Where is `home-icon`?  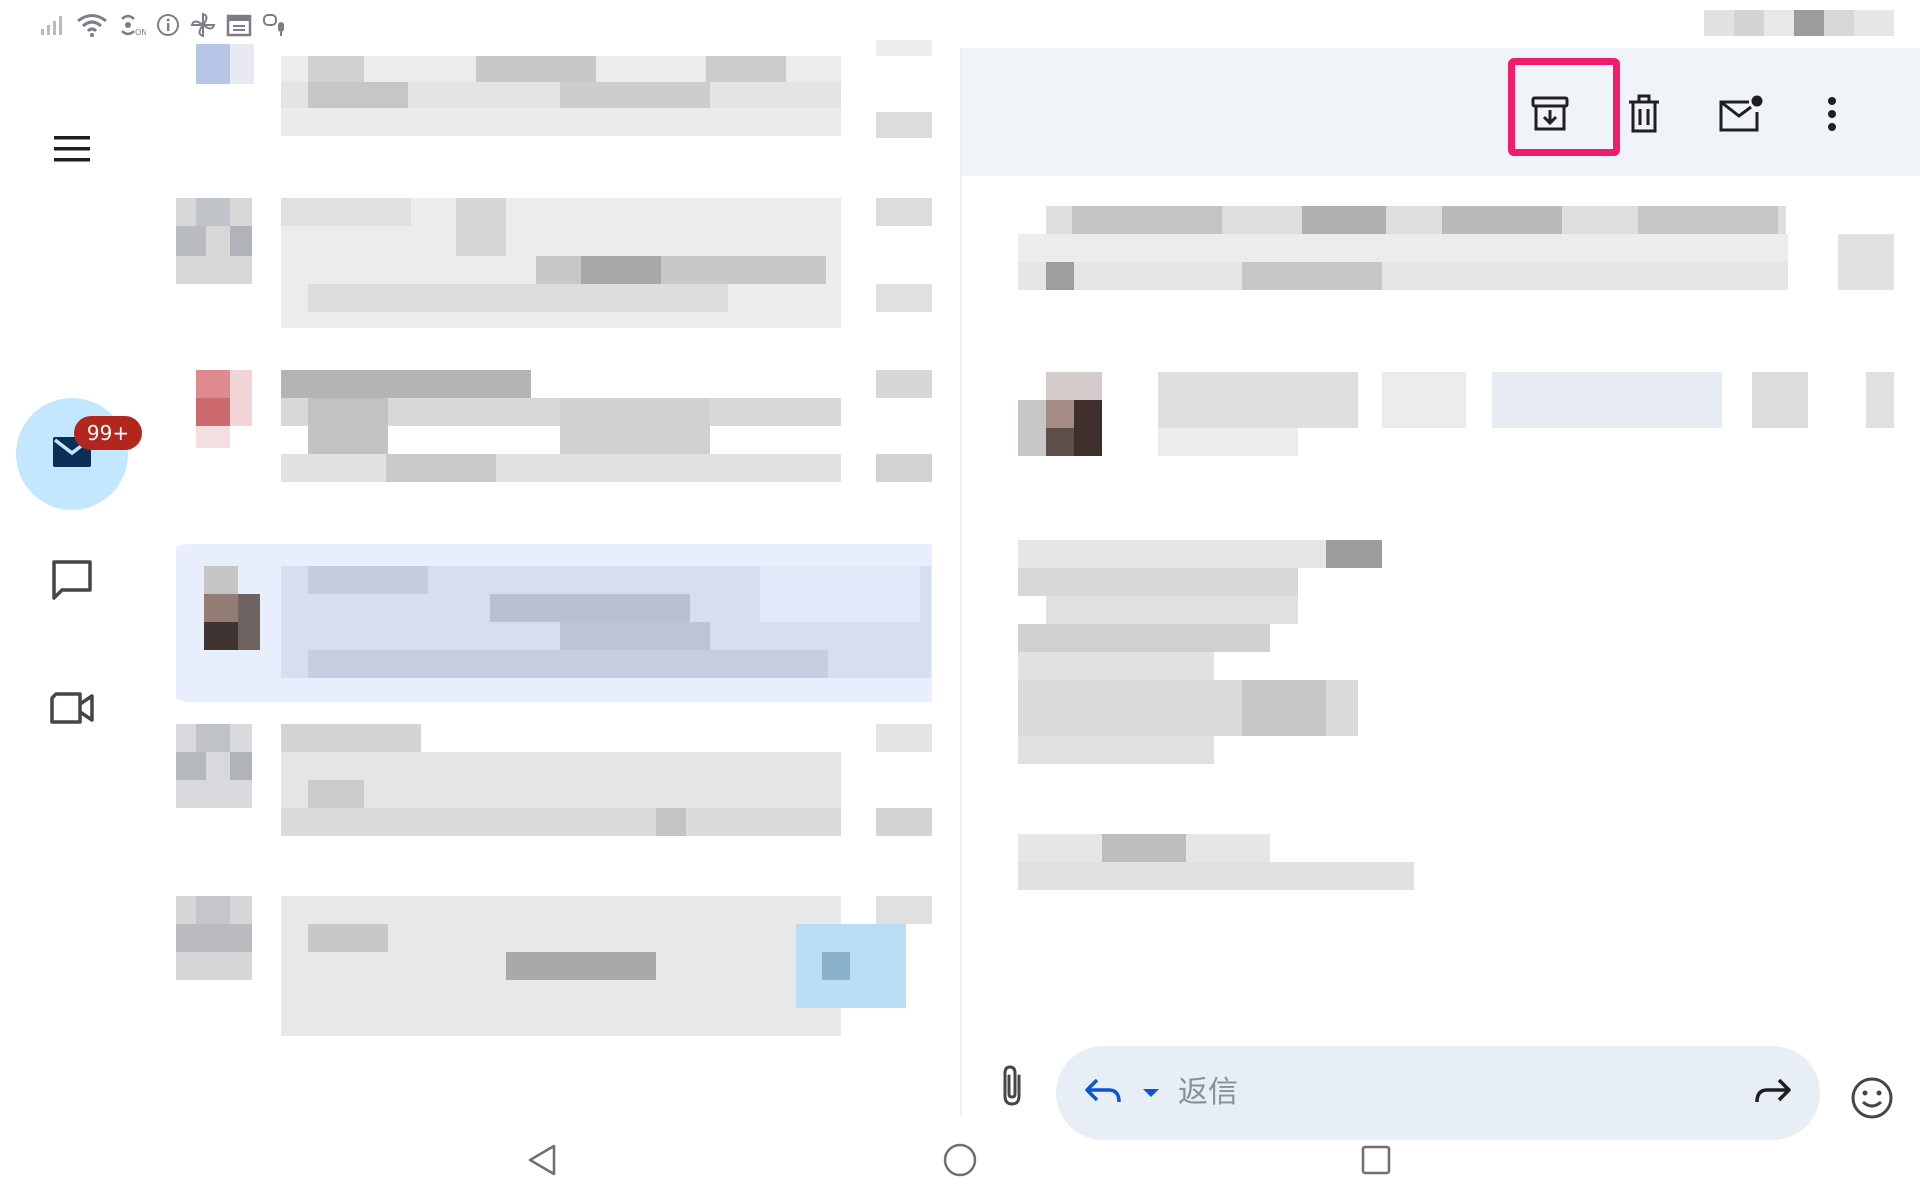
home-icon is located at coordinates (960, 1162).